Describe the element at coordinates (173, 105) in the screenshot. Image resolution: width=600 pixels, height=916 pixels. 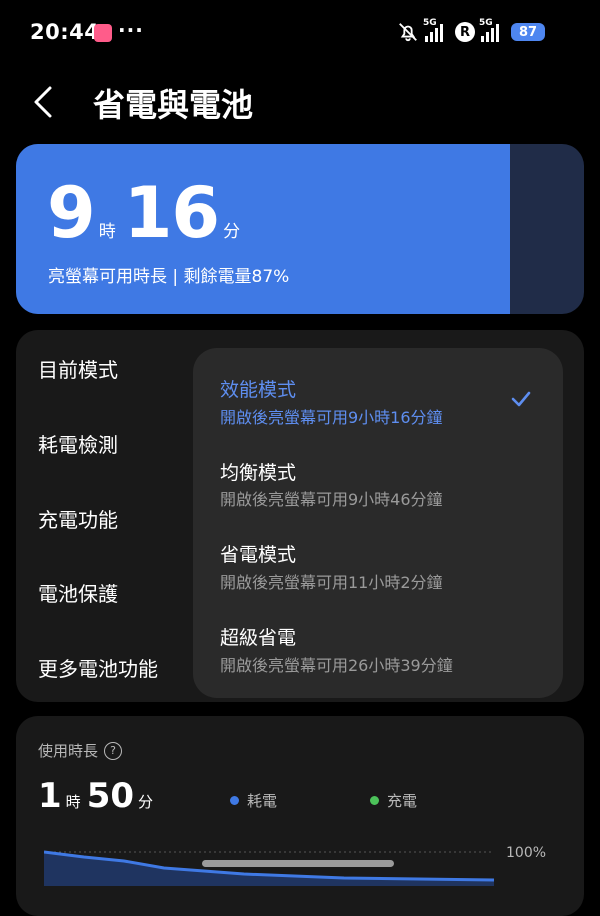
I see `page-title: 省電與電池` at that location.